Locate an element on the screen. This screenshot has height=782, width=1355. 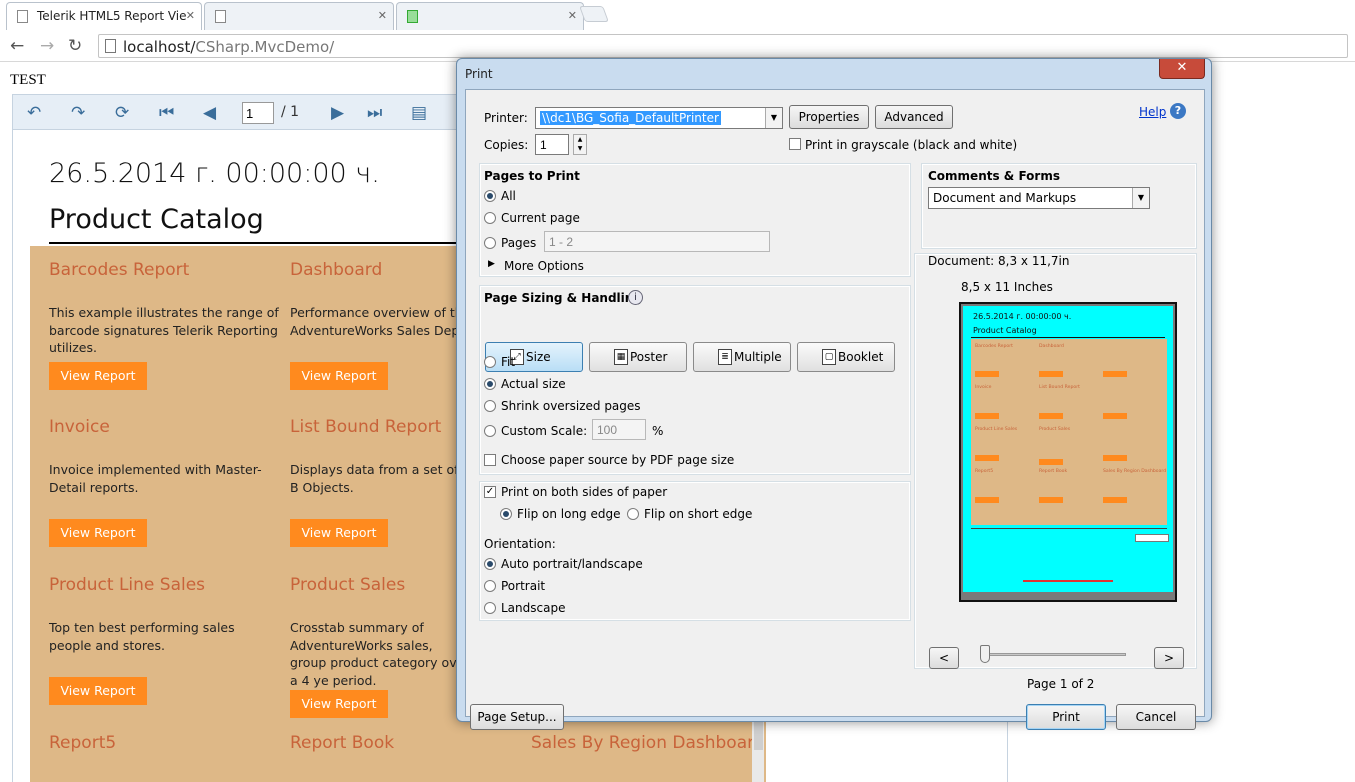
copies-stepper: ▲ ▼ is located at coordinates (580, 144).